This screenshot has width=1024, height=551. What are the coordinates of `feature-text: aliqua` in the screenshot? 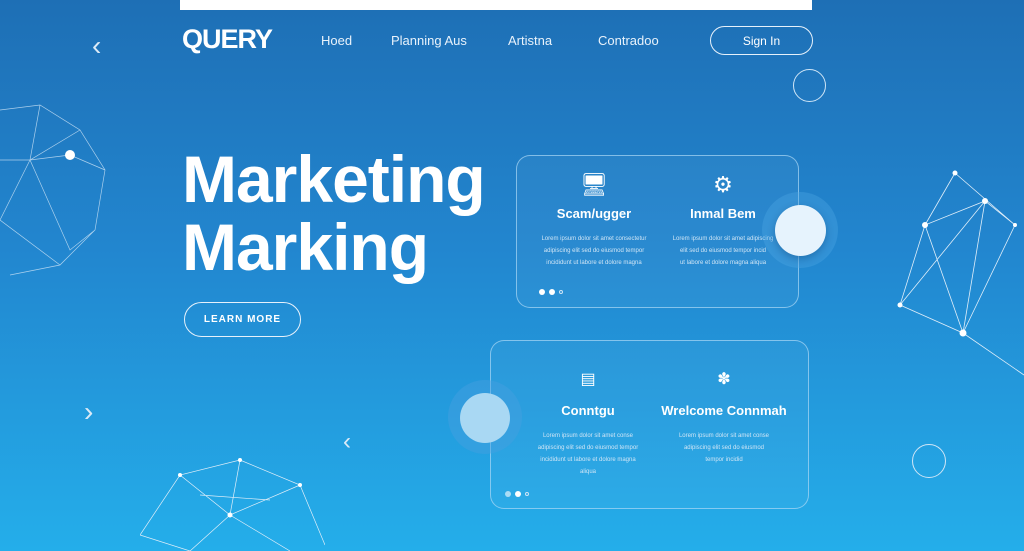 It's located at (587, 472).